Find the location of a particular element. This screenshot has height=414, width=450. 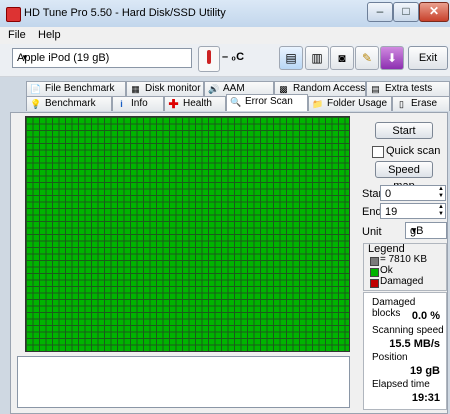

unit-select: gB ▼ is located at coordinates (426, 230).